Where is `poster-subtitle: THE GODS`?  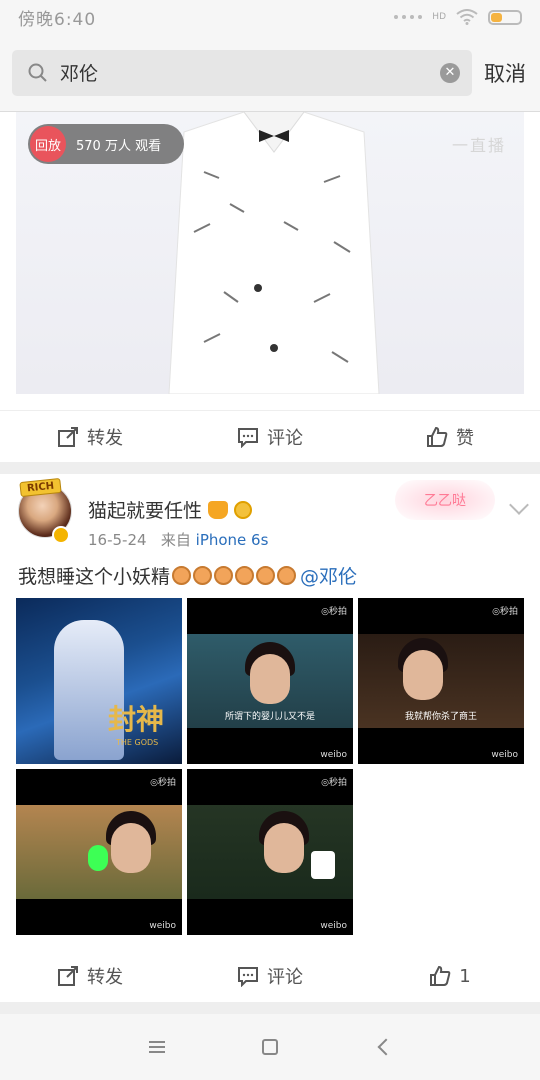 poster-subtitle: THE GODS is located at coordinates (137, 742).